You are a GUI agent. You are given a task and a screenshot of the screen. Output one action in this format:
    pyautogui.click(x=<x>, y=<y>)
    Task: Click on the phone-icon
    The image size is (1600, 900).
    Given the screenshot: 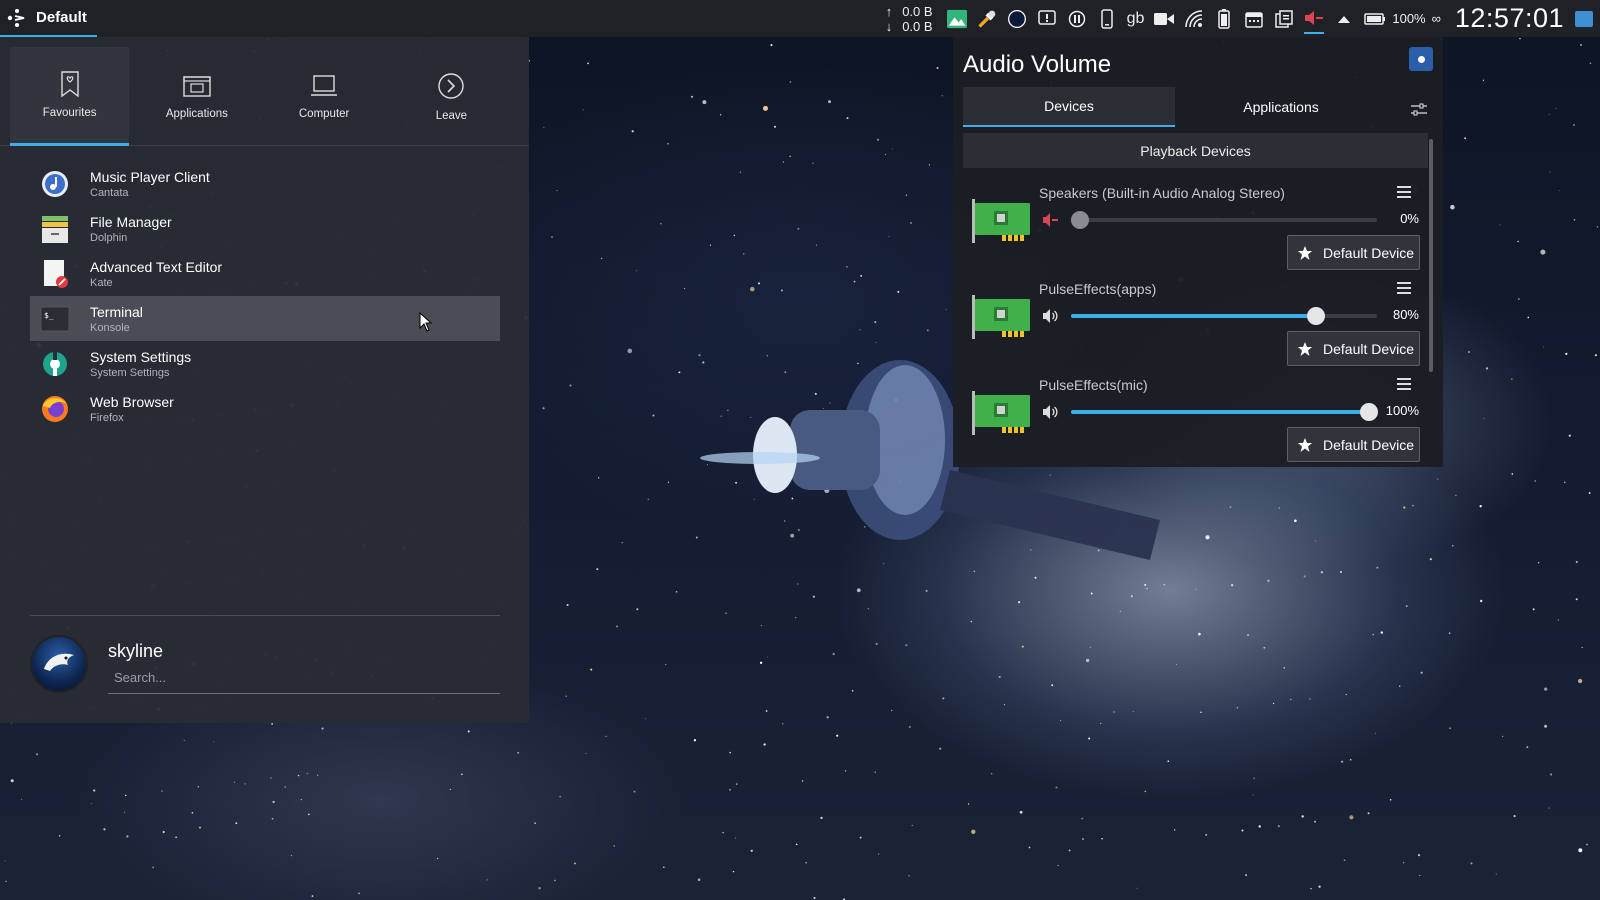 What is the action you would take?
    pyautogui.click(x=1107, y=18)
    